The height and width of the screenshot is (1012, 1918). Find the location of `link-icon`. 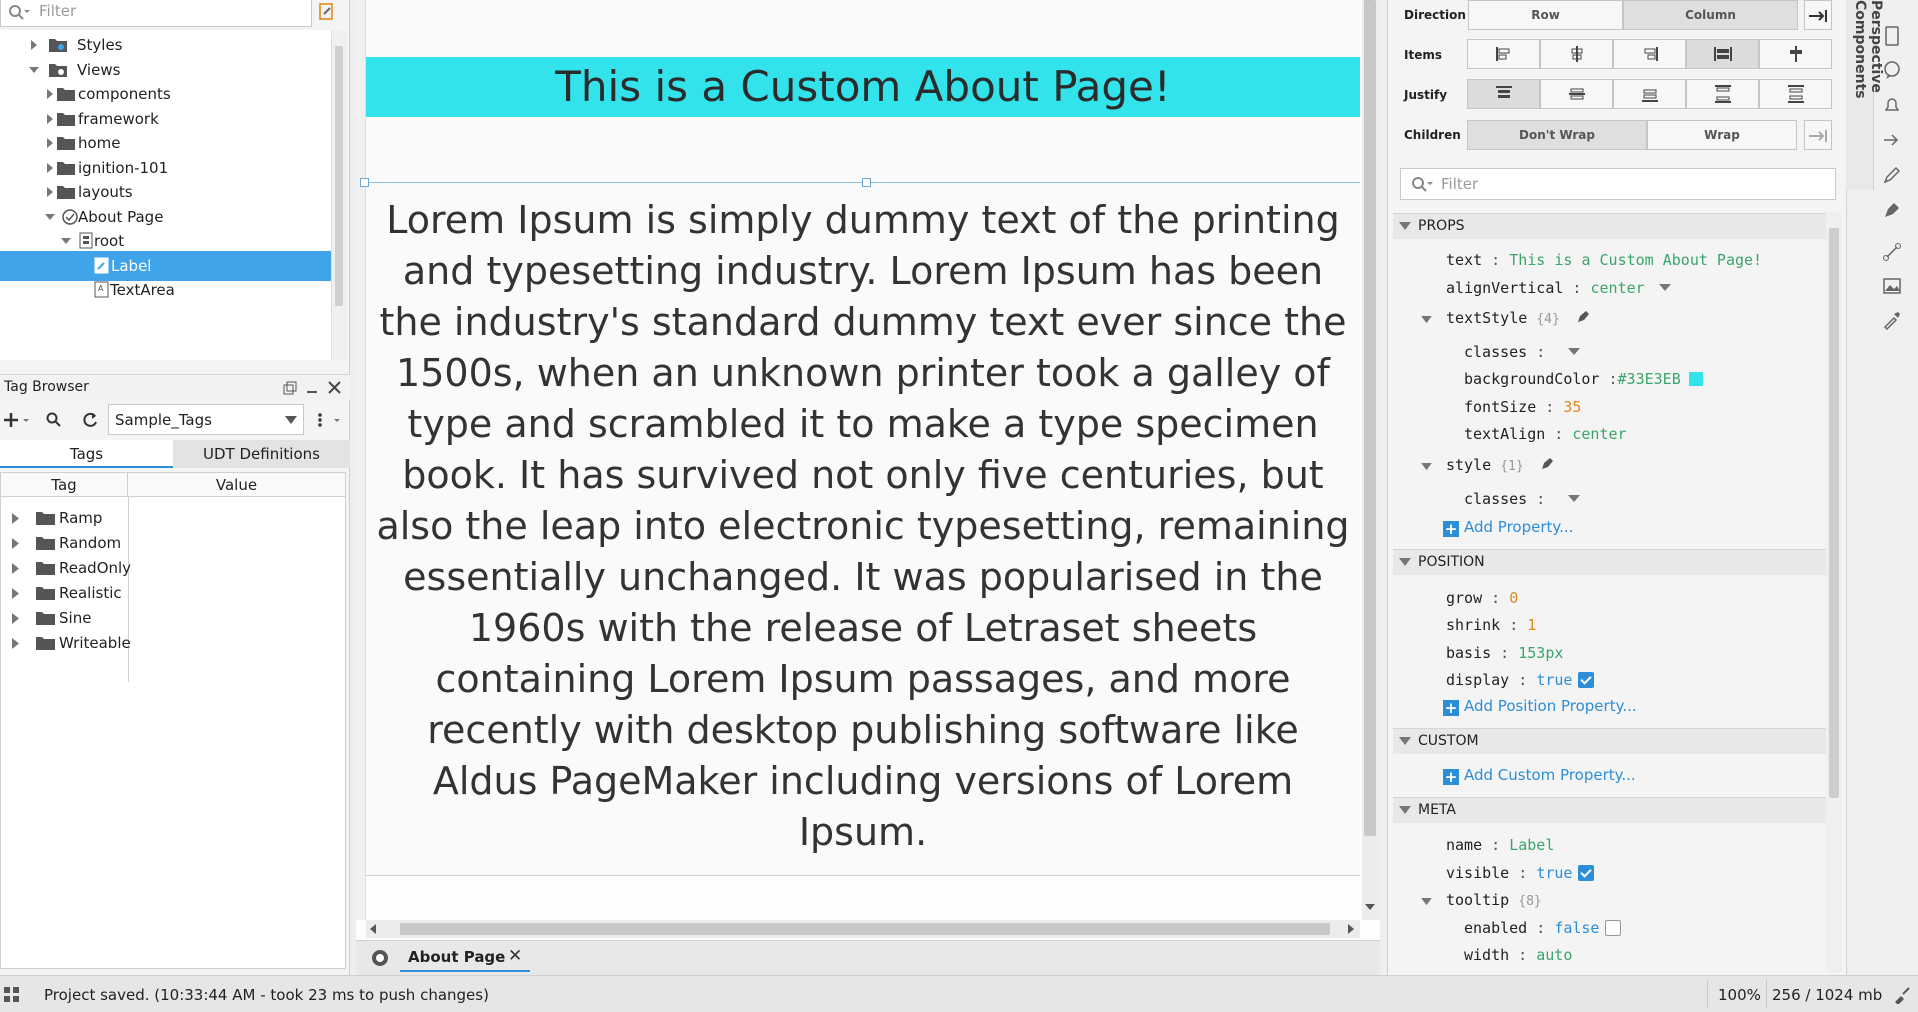

link-icon is located at coordinates (1892, 252).